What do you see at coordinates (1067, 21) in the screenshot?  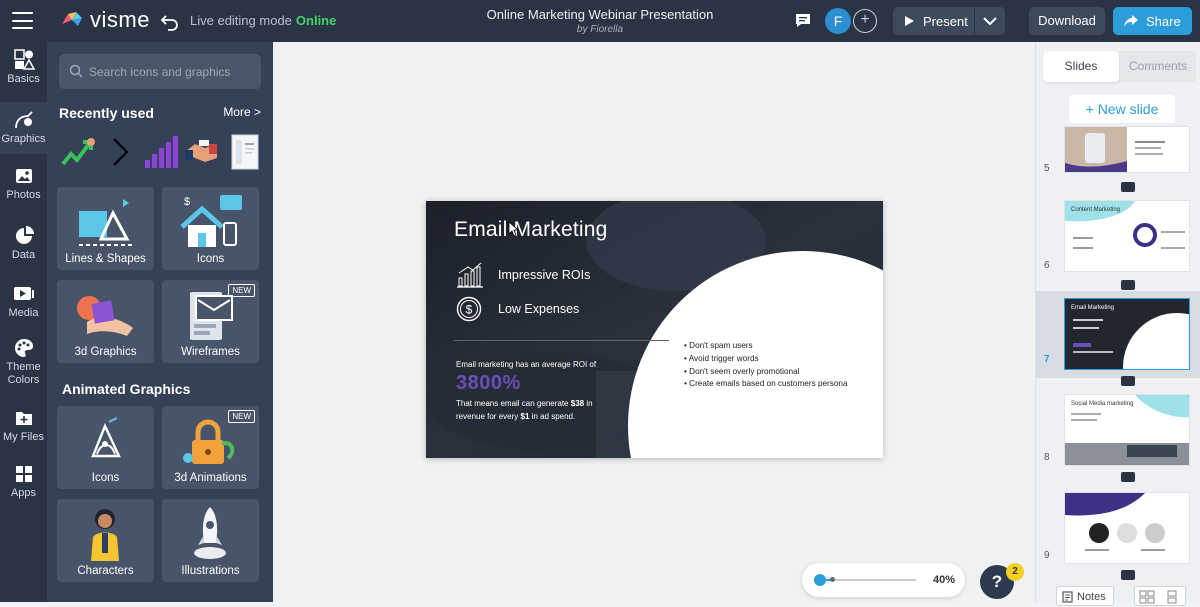 I see `download-button: Download` at bounding box center [1067, 21].